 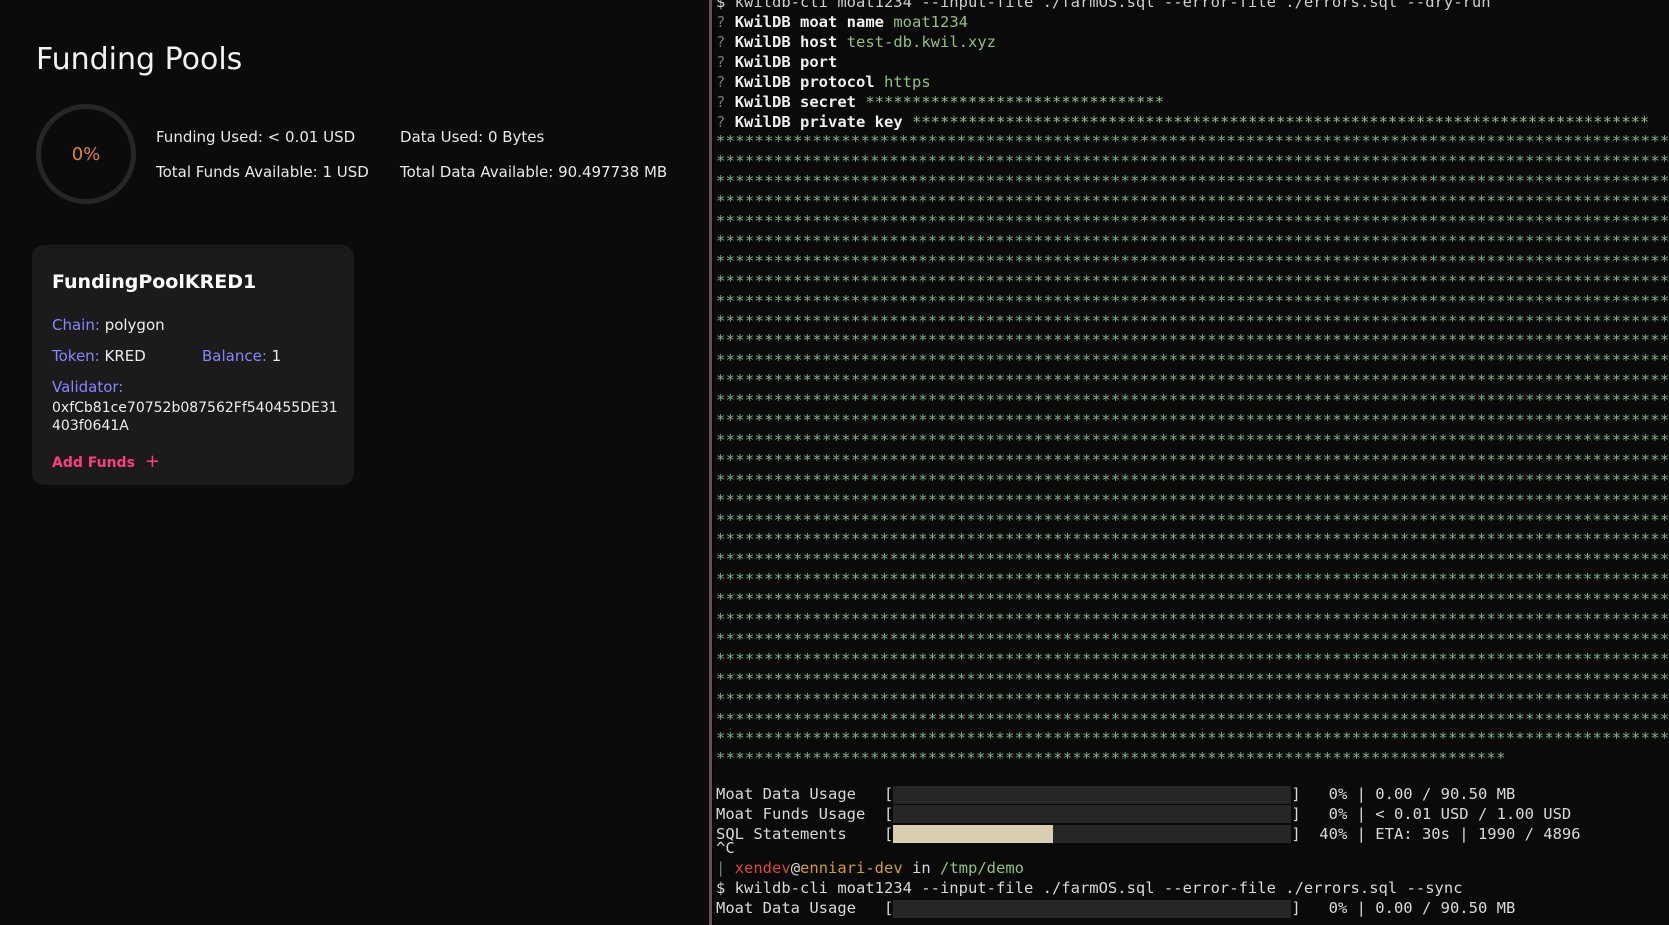 I want to click on prompt-at: @, so click(x=795, y=868).